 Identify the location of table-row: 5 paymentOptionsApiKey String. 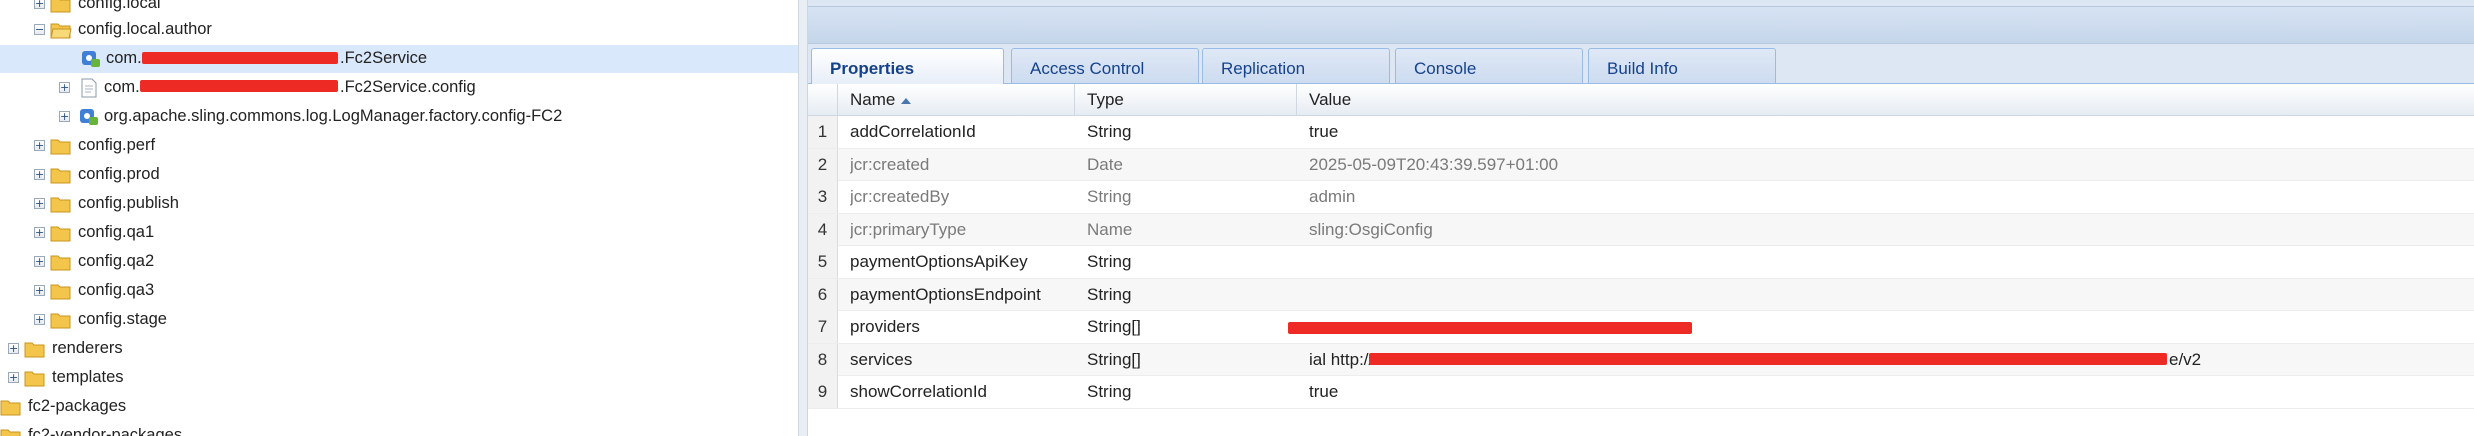
(1641, 262).